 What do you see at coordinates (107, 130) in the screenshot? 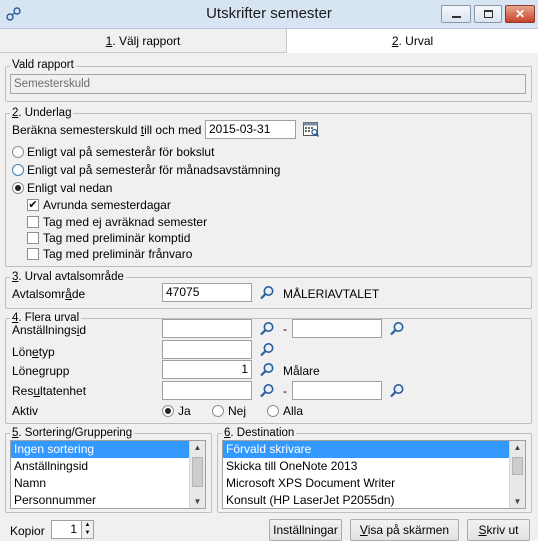
I see `date-label: Beräkna semesterskuld till och med` at bounding box center [107, 130].